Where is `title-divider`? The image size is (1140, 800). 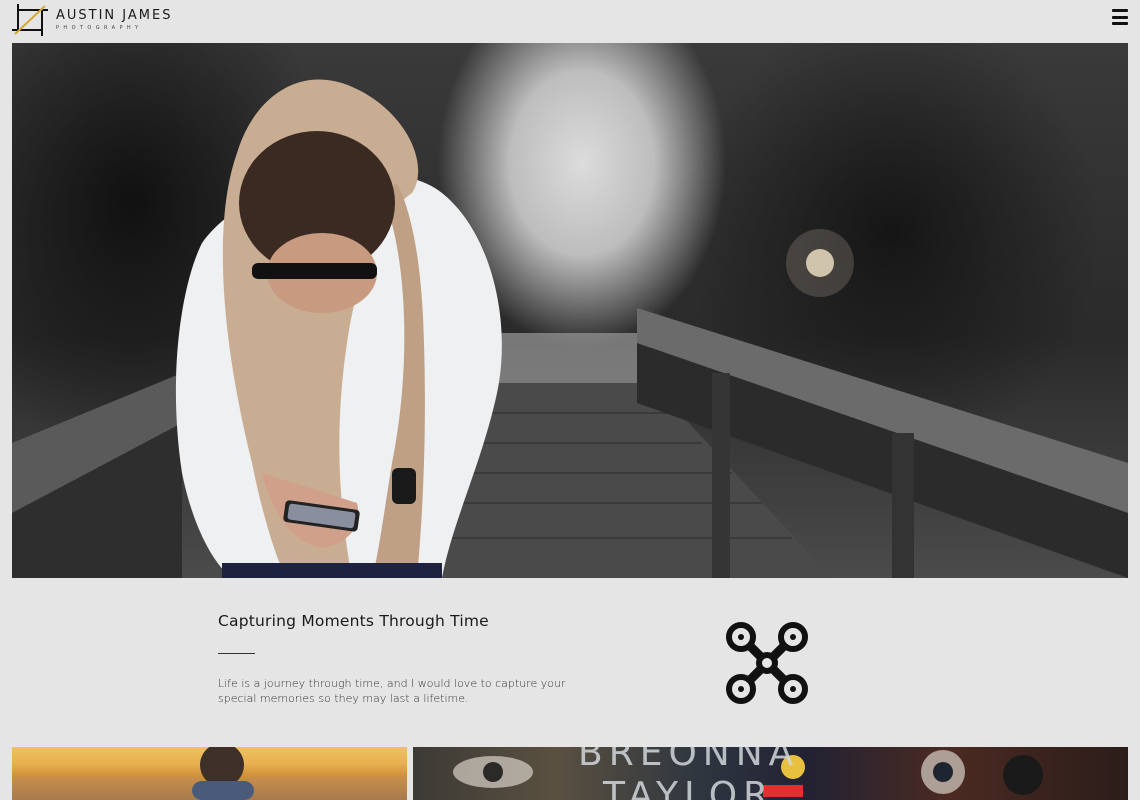
title-divider is located at coordinates (236, 653).